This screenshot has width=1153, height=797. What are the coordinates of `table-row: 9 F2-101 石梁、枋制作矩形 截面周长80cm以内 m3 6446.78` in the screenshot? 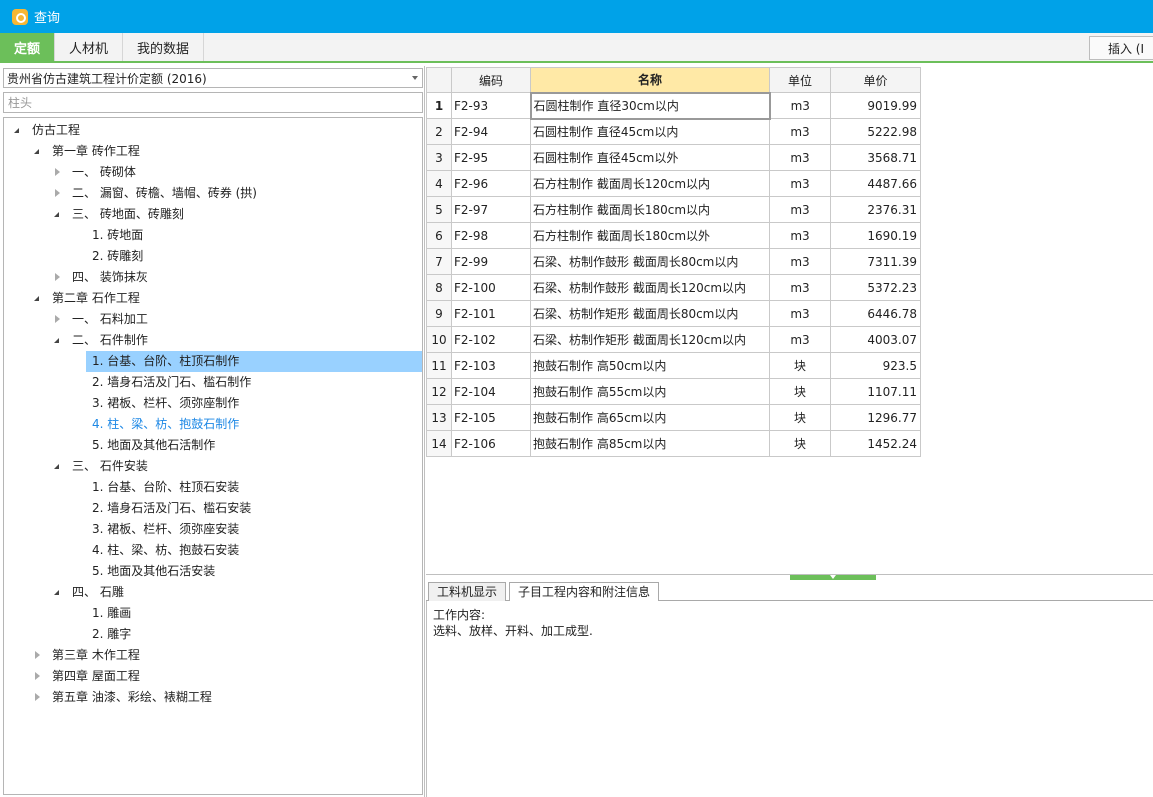 It's located at (673, 313).